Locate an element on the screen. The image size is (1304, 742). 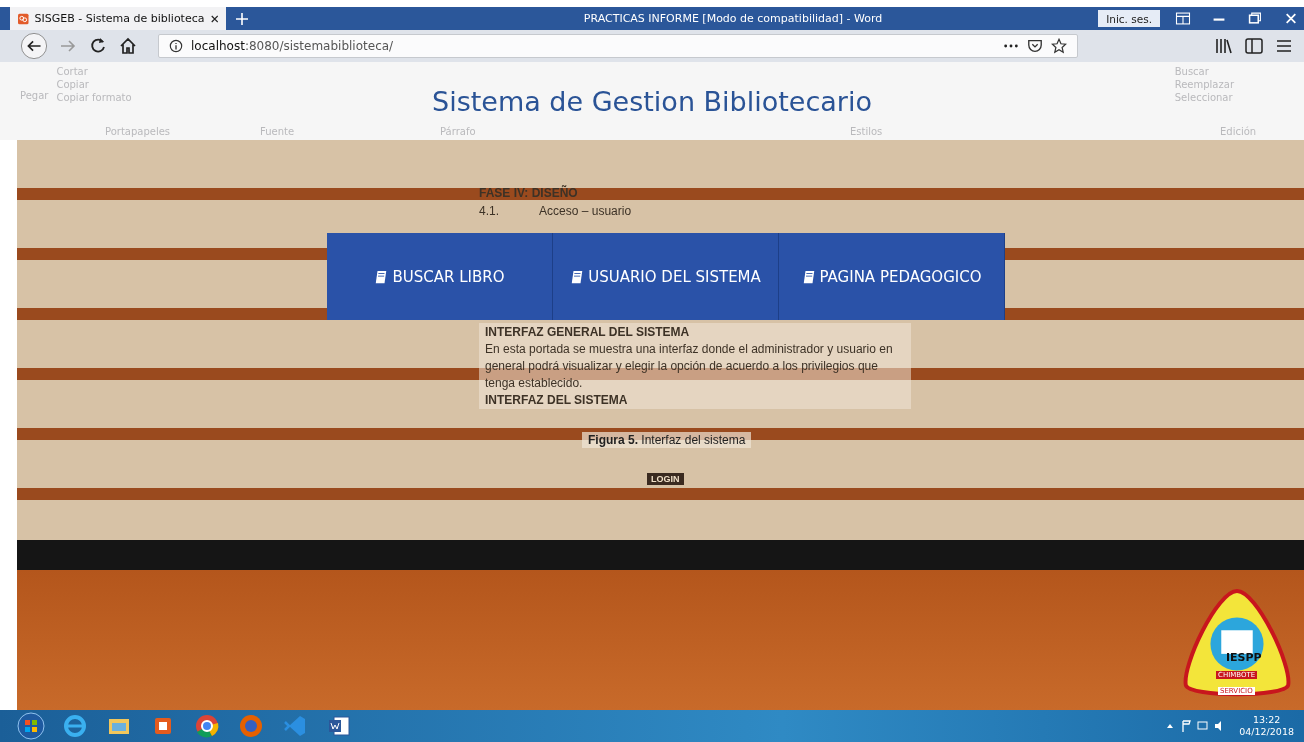
document-heading: FASE IV: DISEÑO is located at coordinates (529, 193).